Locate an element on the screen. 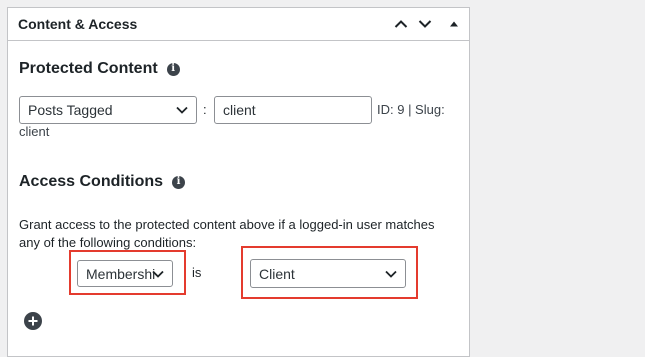 Image resolution: width=645 pixels, height=357 pixels. plus-icon is located at coordinates (33, 321).